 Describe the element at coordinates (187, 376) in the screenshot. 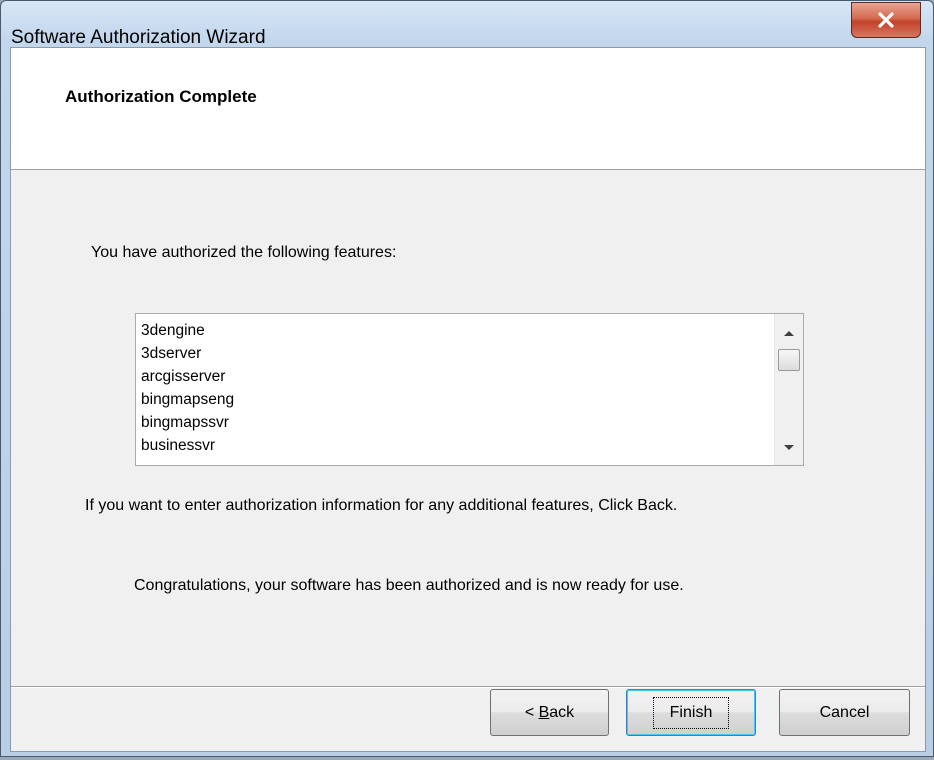

I see `list-item: arcgisserver` at that location.